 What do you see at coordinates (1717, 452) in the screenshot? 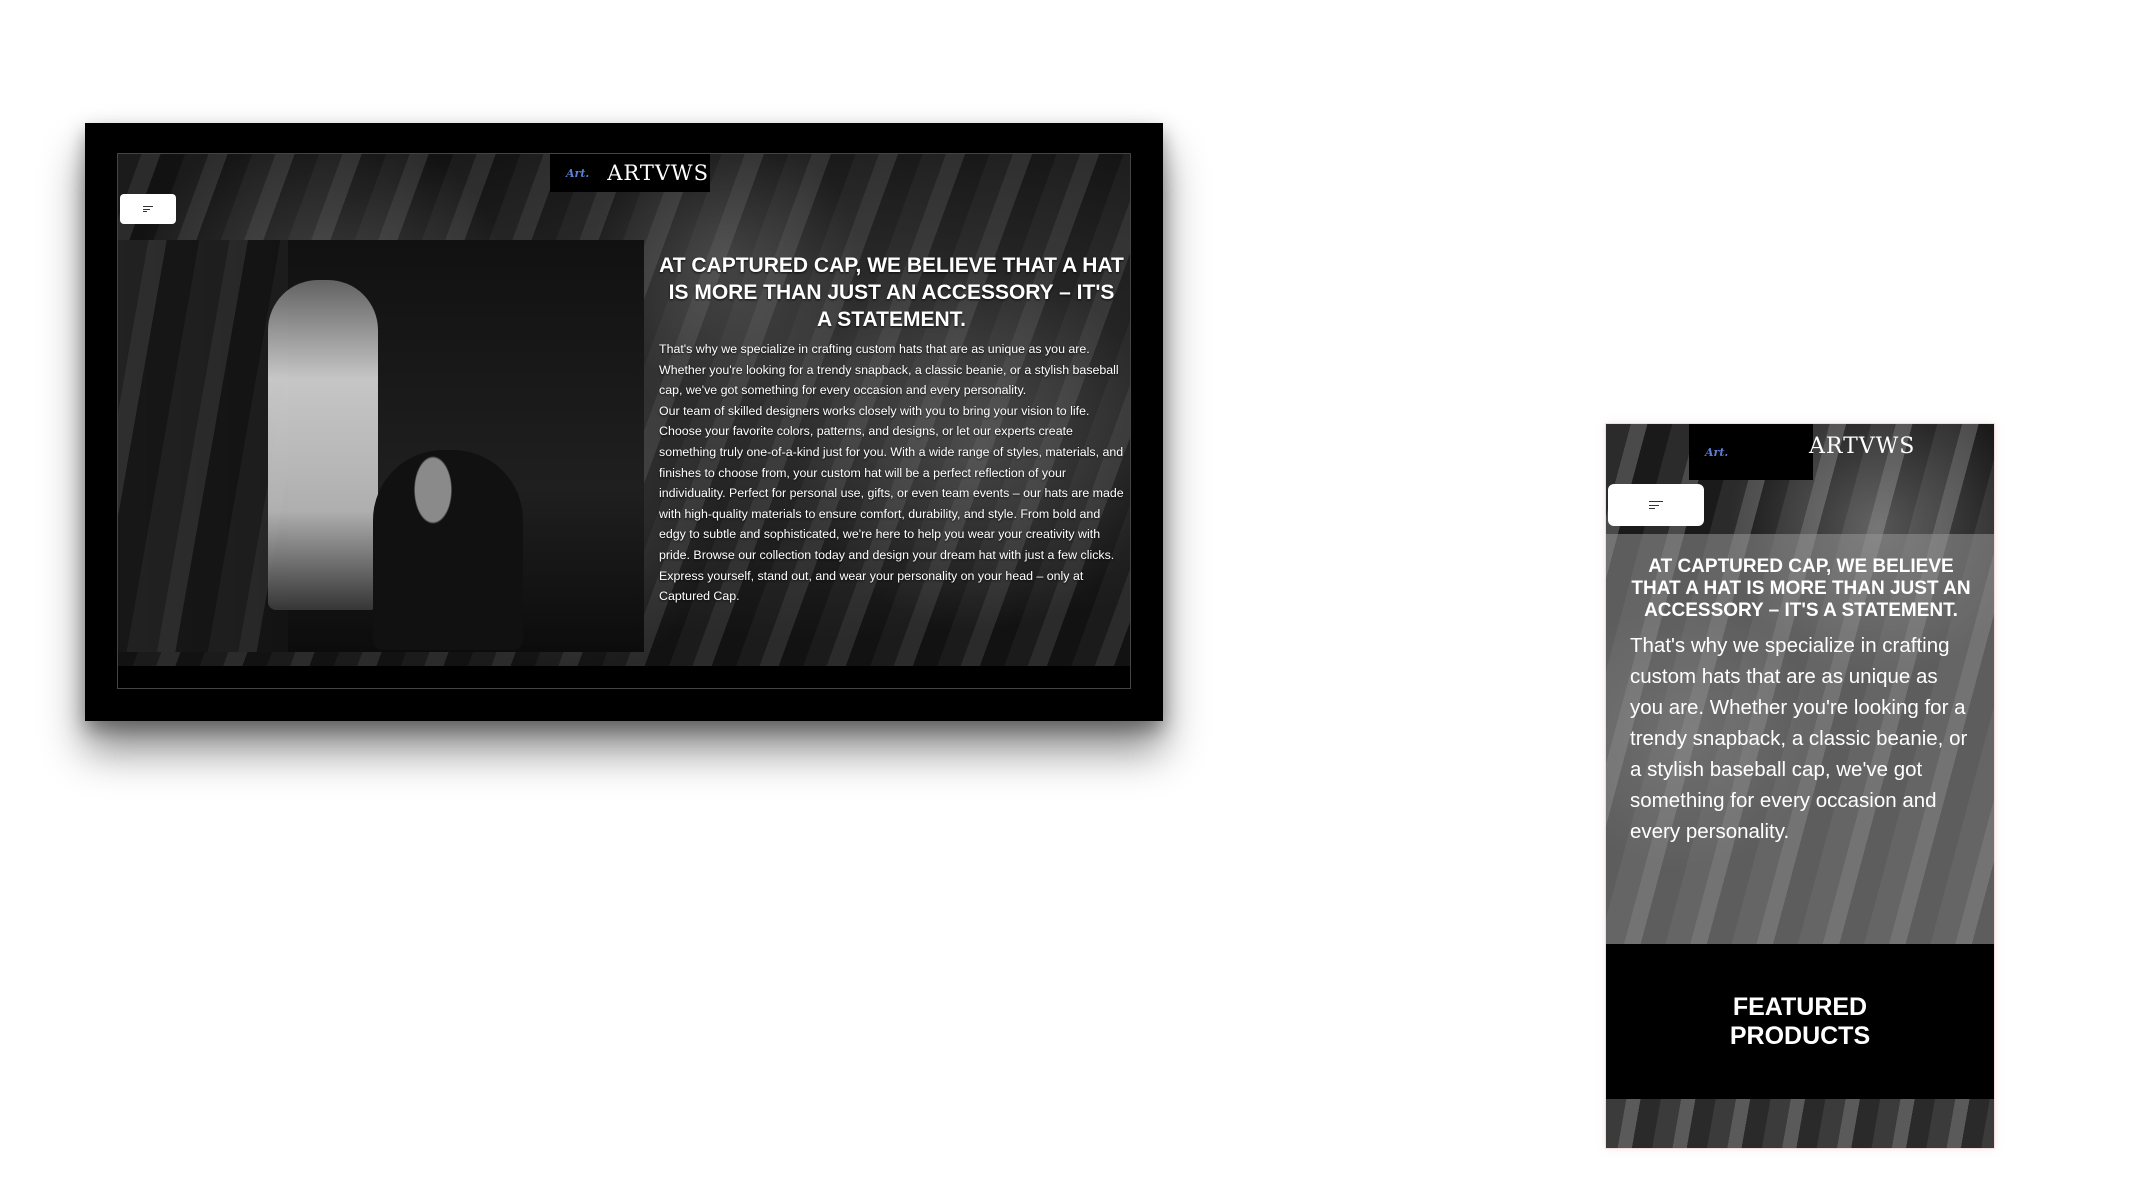
I see `mobile-logo-script-mark: Art.` at bounding box center [1717, 452].